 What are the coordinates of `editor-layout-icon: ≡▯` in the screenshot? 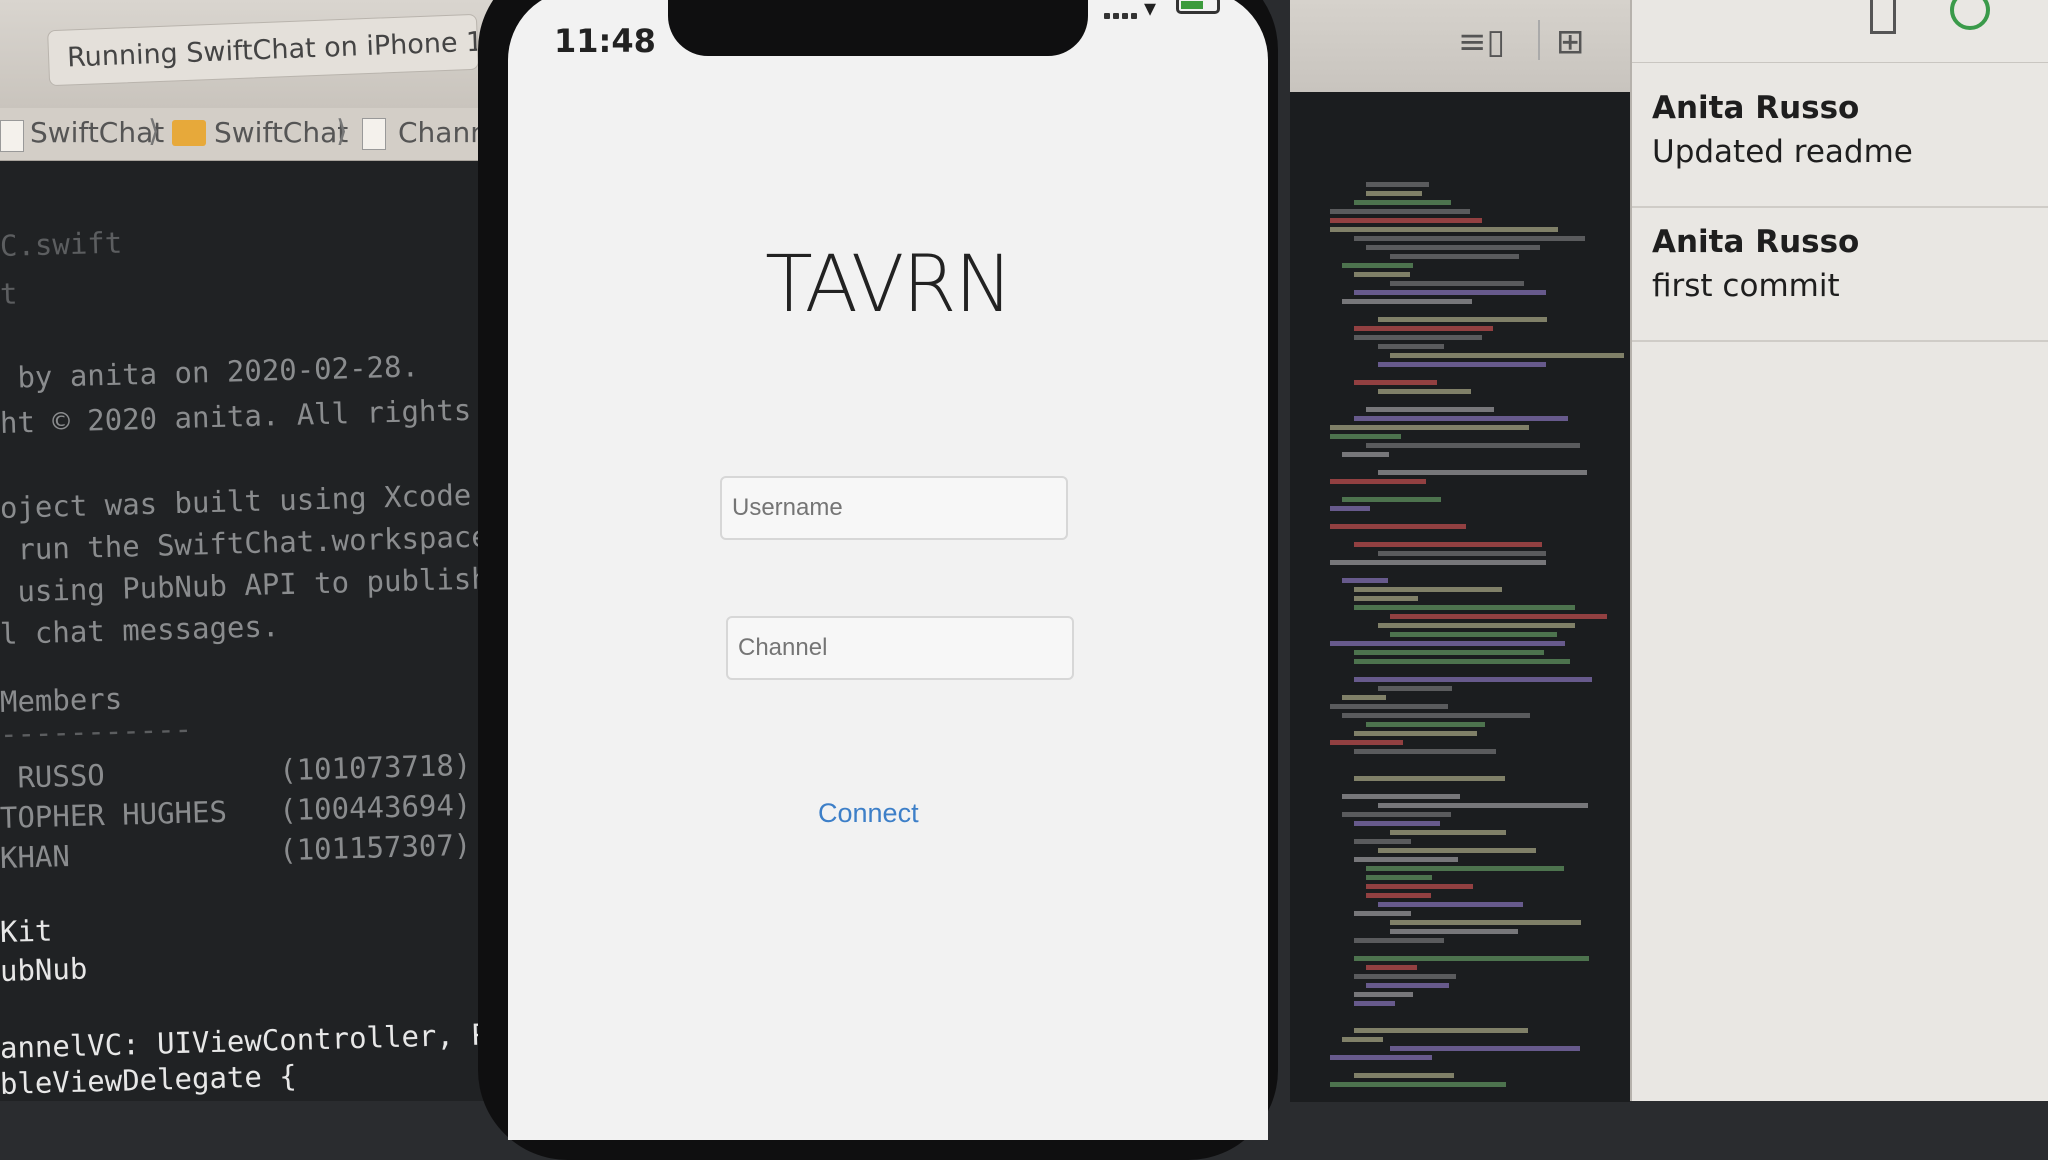 It's located at (1481, 42).